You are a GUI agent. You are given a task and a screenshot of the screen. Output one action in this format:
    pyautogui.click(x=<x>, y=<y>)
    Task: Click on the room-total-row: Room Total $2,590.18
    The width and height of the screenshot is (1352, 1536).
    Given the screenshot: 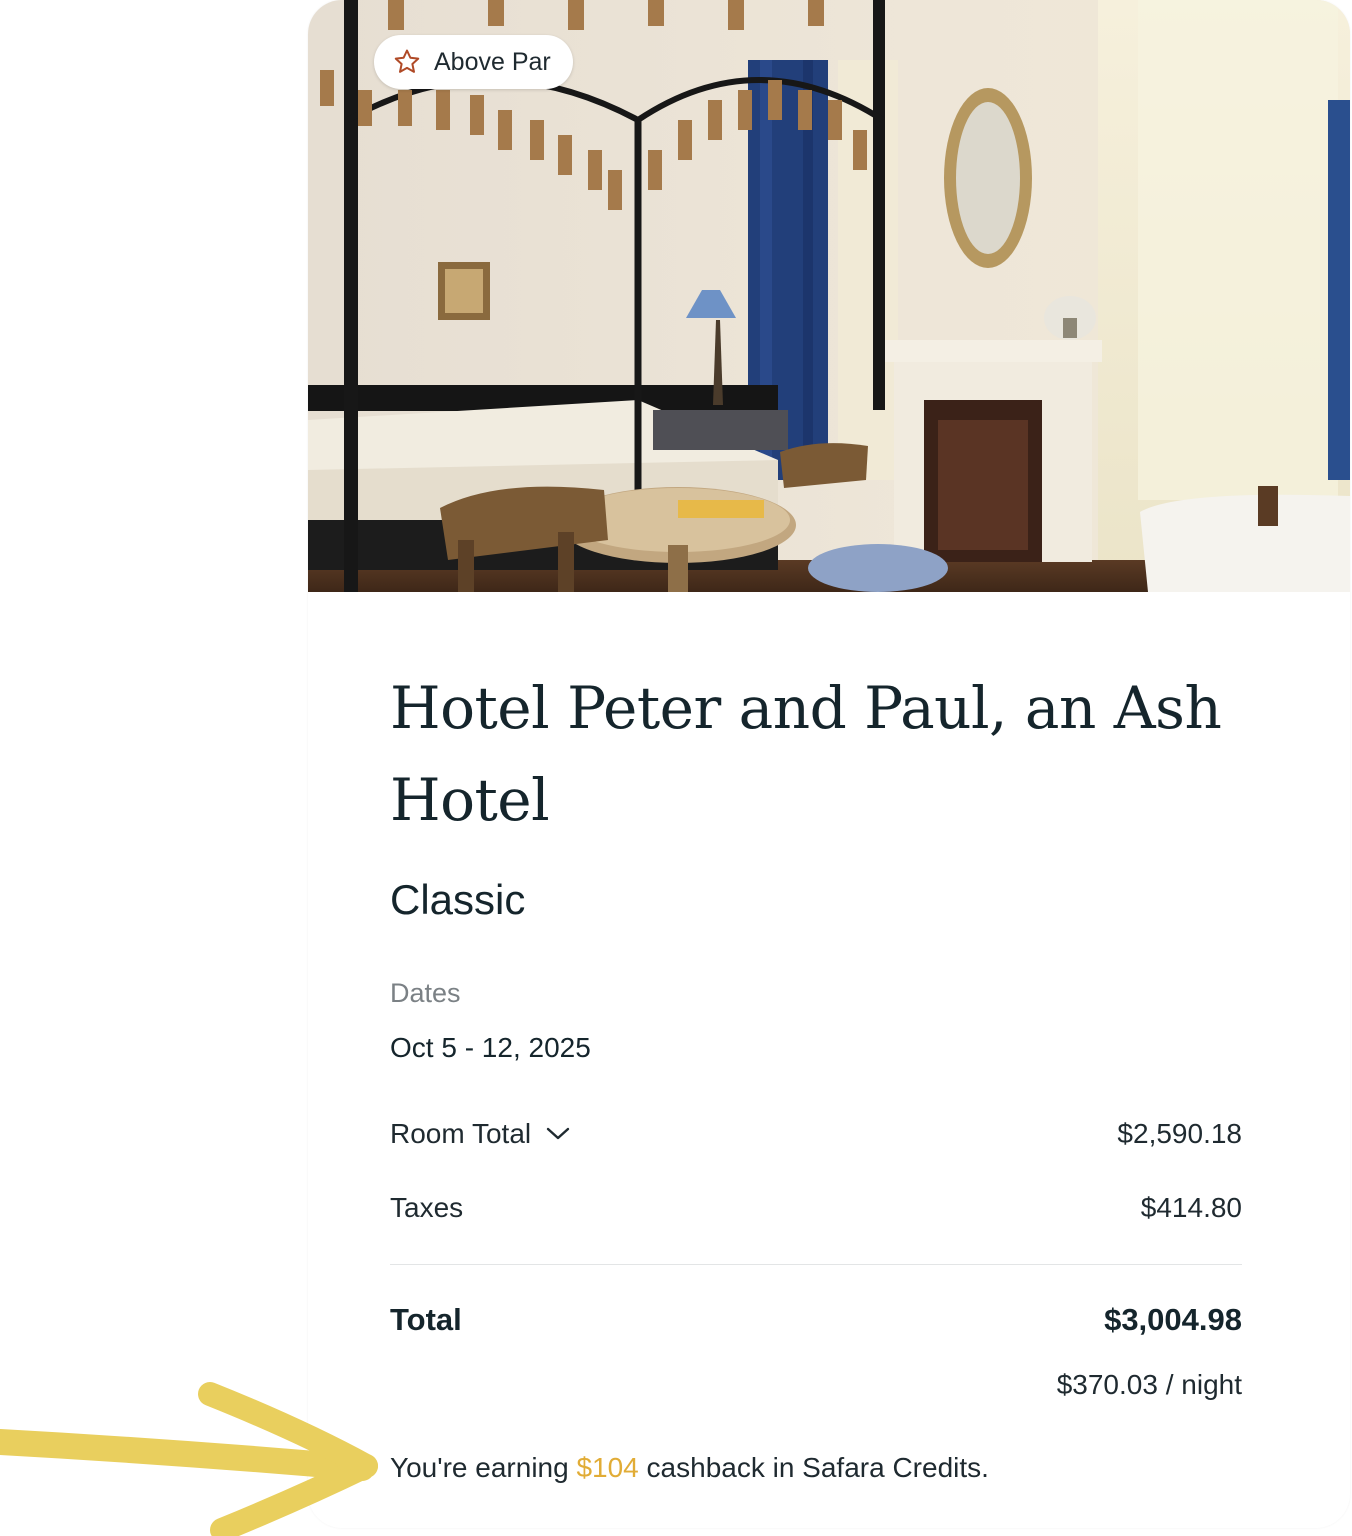 What is the action you would take?
    pyautogui.click(x=816, y=1134)
    